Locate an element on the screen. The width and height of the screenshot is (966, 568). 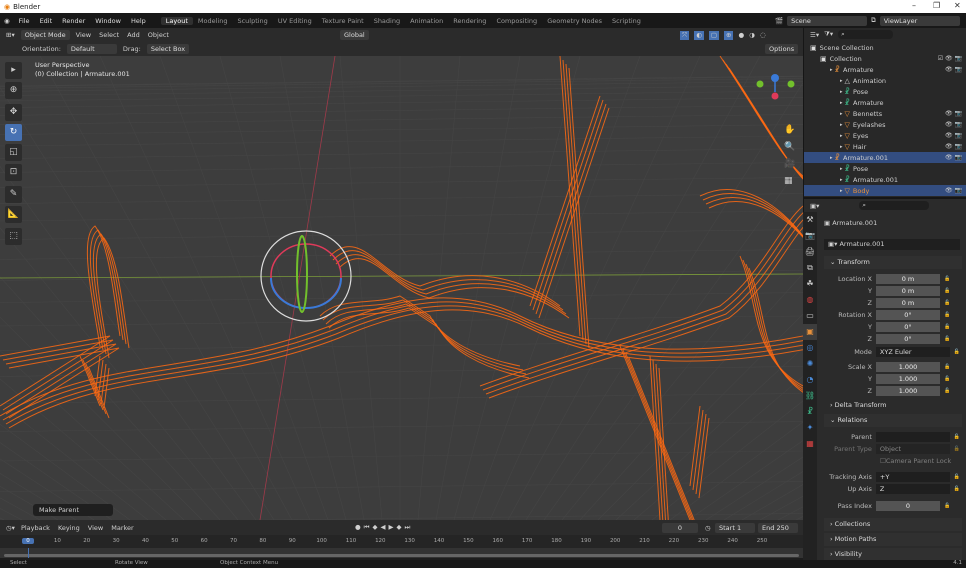
play-reverse-button: ◀ is located at coordinates (383, 527).